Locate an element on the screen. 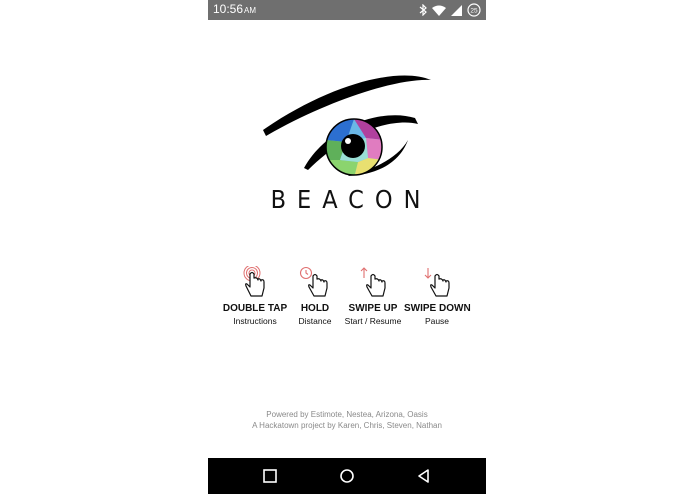 The height and width of the screenshot is (494, 695). gesture-subtitle: Pause is located at coordinates (437, 321).